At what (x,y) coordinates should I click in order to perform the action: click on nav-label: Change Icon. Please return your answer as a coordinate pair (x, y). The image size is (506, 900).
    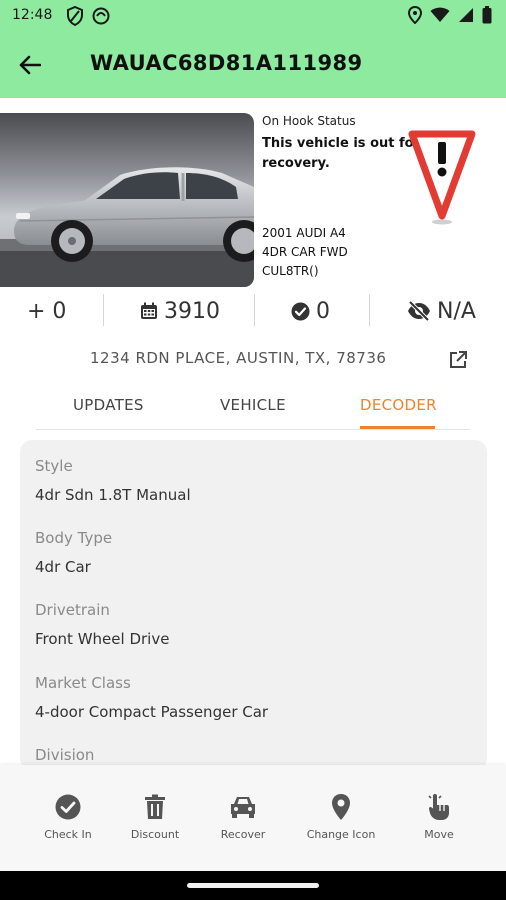
    Looking at the image, I should click on (341, 834).